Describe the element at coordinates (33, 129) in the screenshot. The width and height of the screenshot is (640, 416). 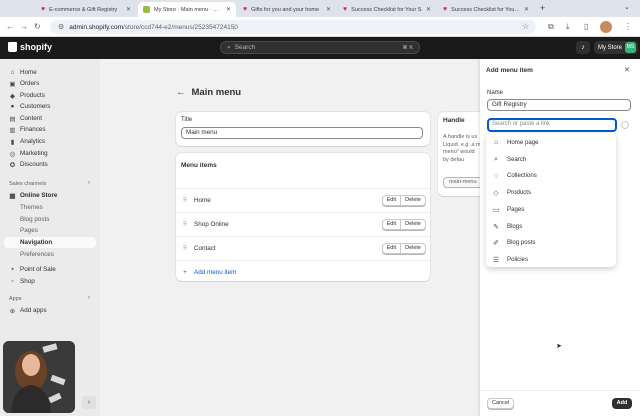
I see `sidebar-item-label: Finances` at that location.